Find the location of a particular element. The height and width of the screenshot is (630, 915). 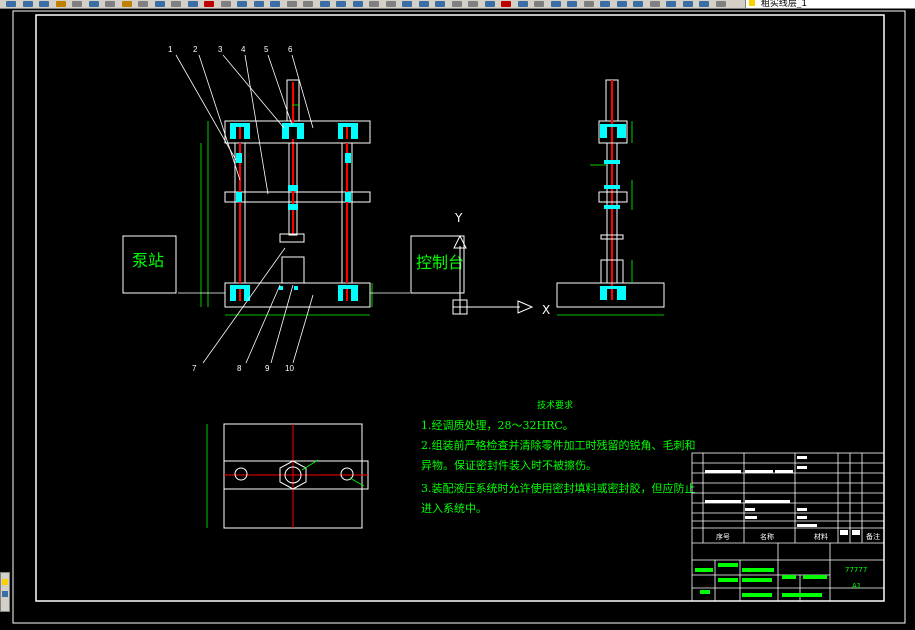

part-number-4: 4 is located at coordinates (243, 49).